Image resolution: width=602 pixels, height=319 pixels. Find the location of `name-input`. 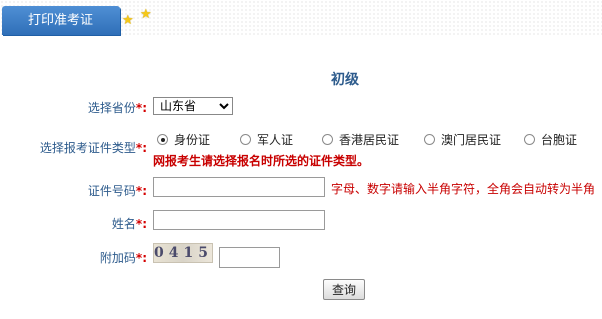

name-input is located at coordinates (239, 220).